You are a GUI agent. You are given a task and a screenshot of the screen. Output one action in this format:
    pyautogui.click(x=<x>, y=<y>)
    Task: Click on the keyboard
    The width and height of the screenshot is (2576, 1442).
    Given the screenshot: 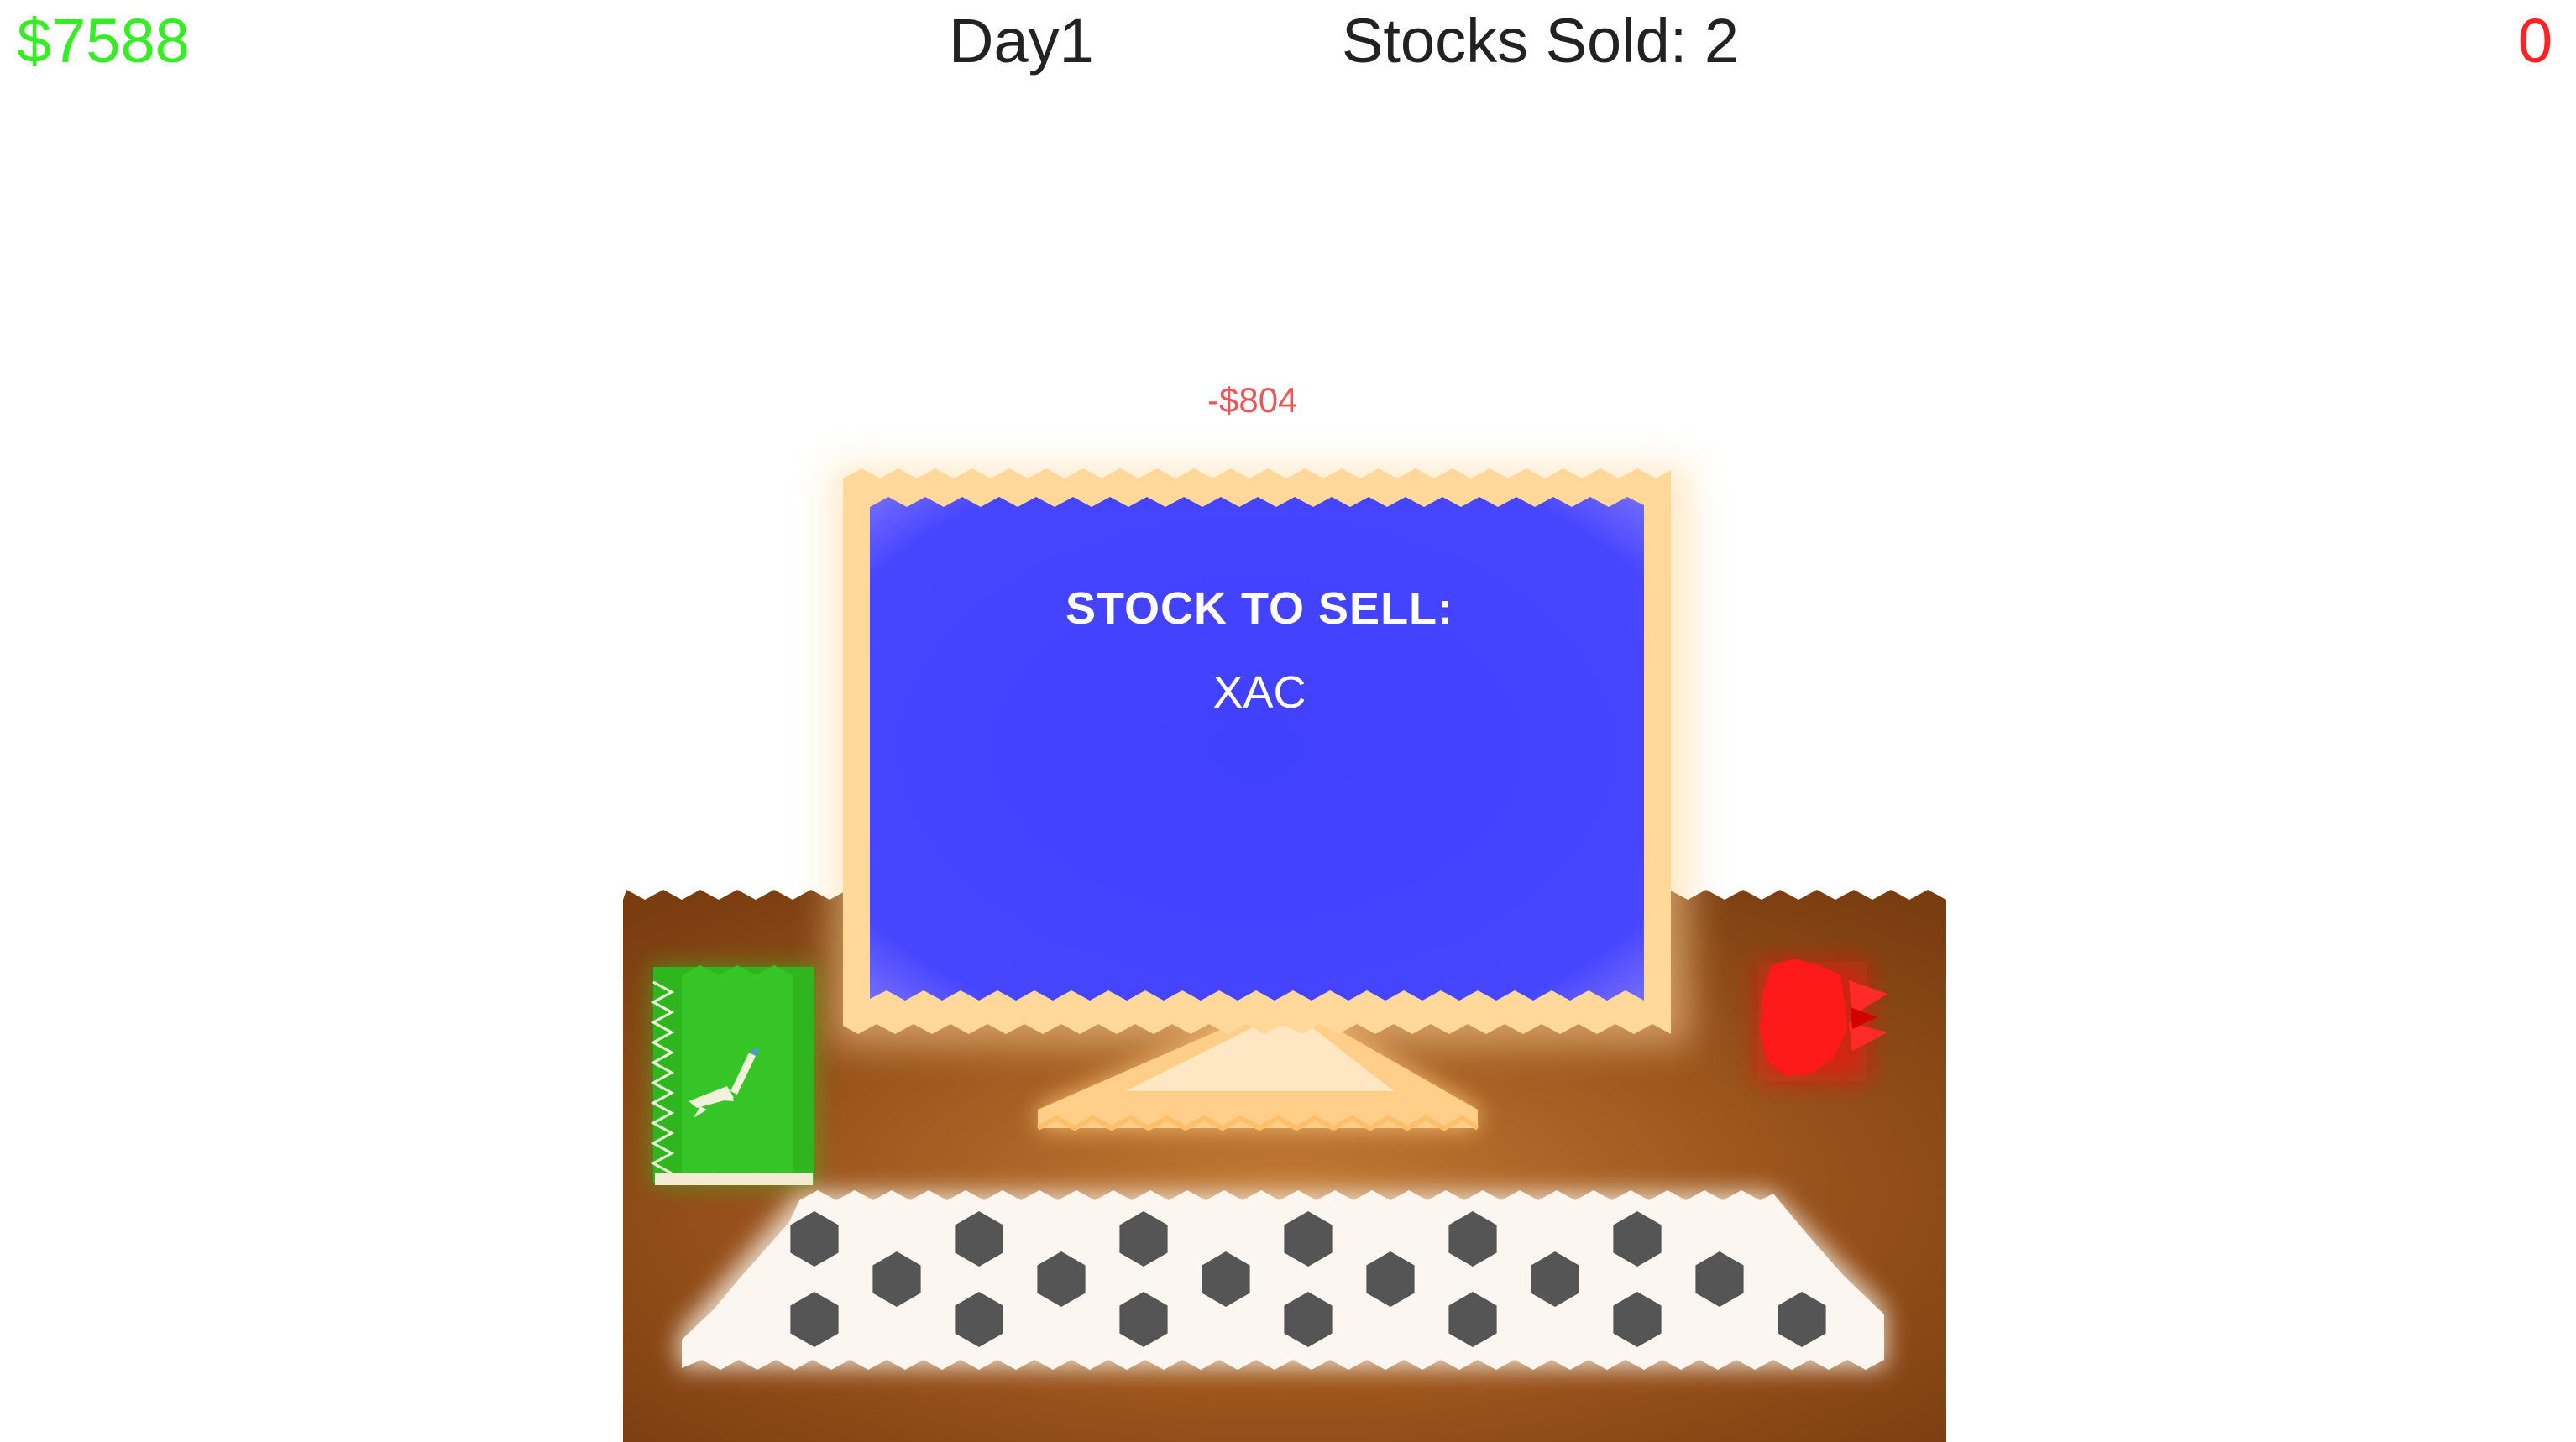 What is the action you would take?
    pyautogui.click(x=1282, y=1280)
    